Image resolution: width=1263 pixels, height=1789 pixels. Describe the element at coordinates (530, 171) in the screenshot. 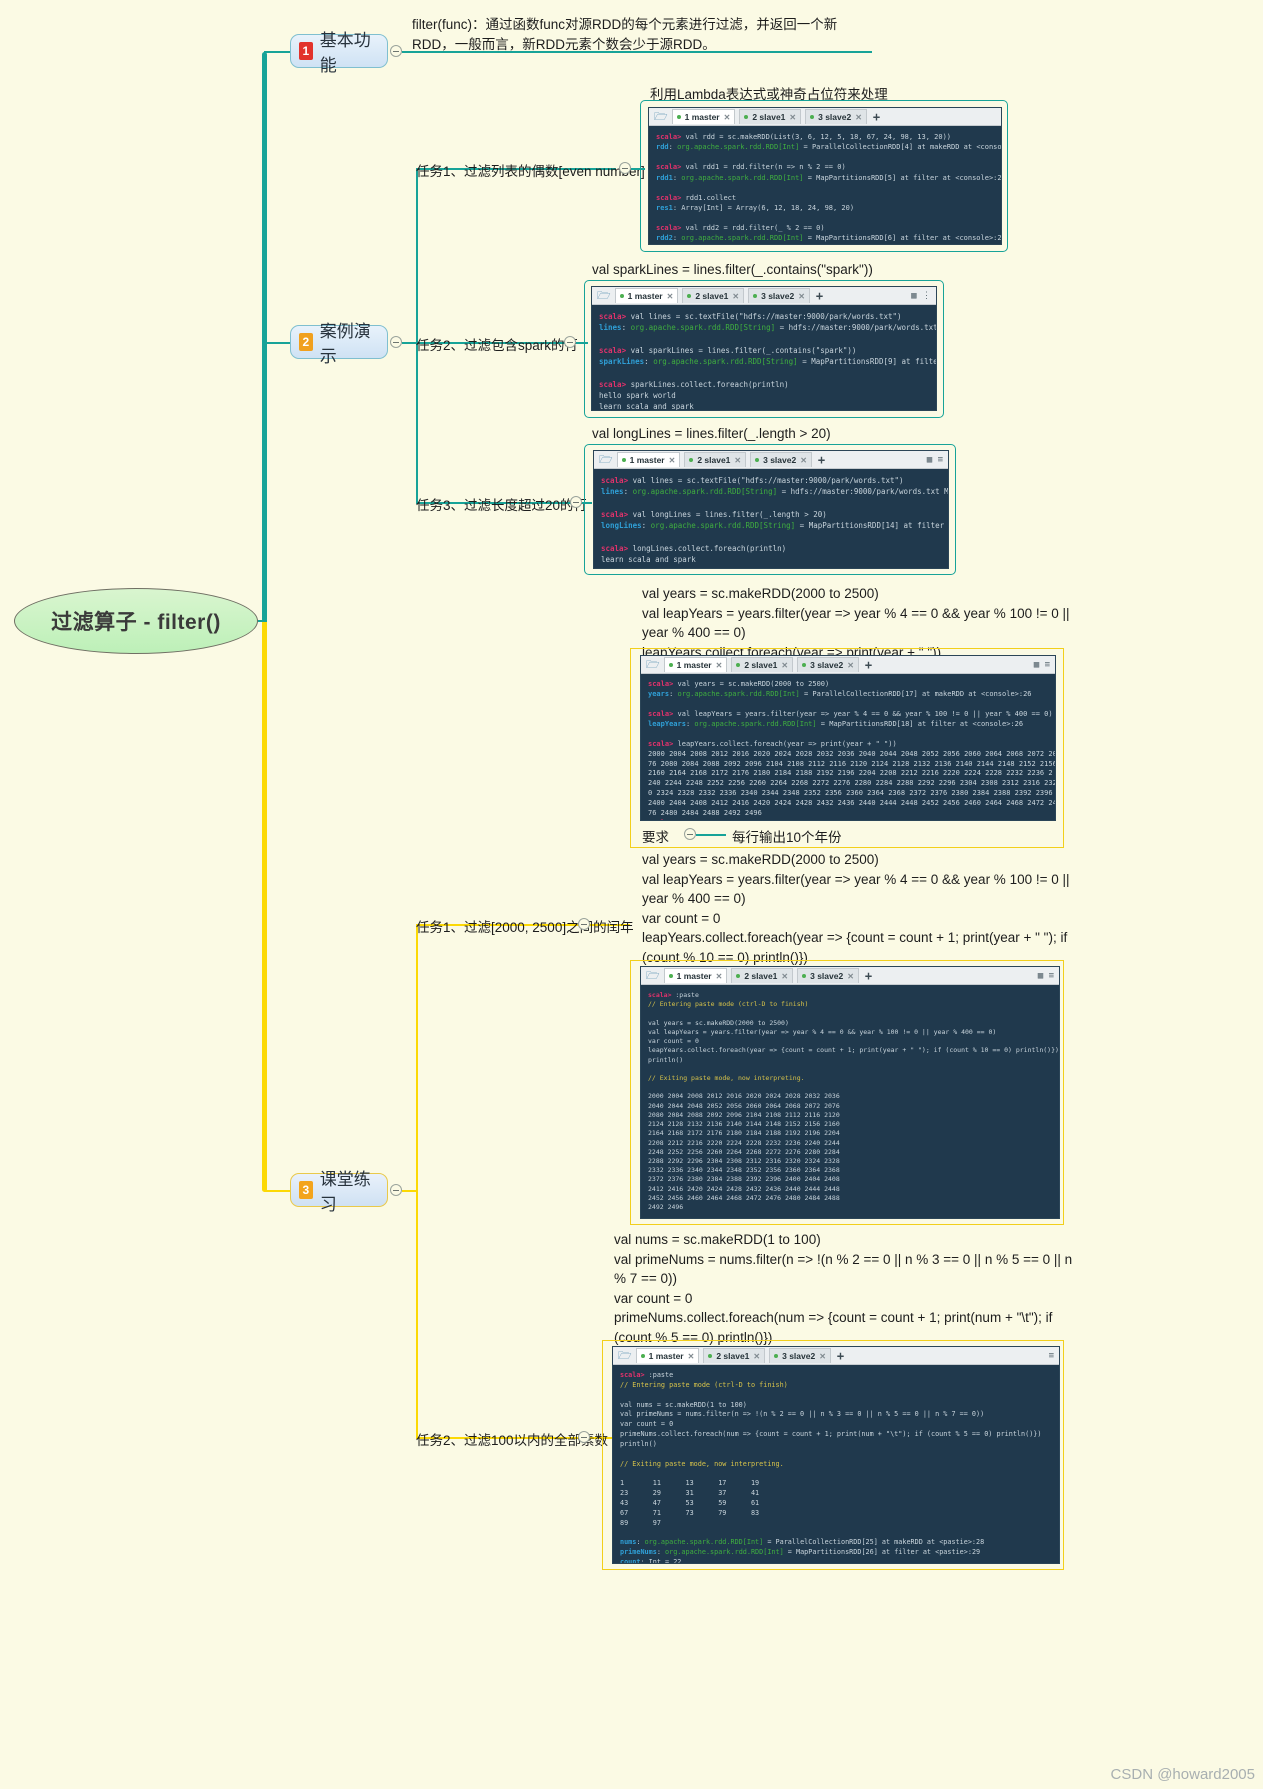

I see `demo-task1-label: 任务1、过滤列表的偶数[even number]` at that location.